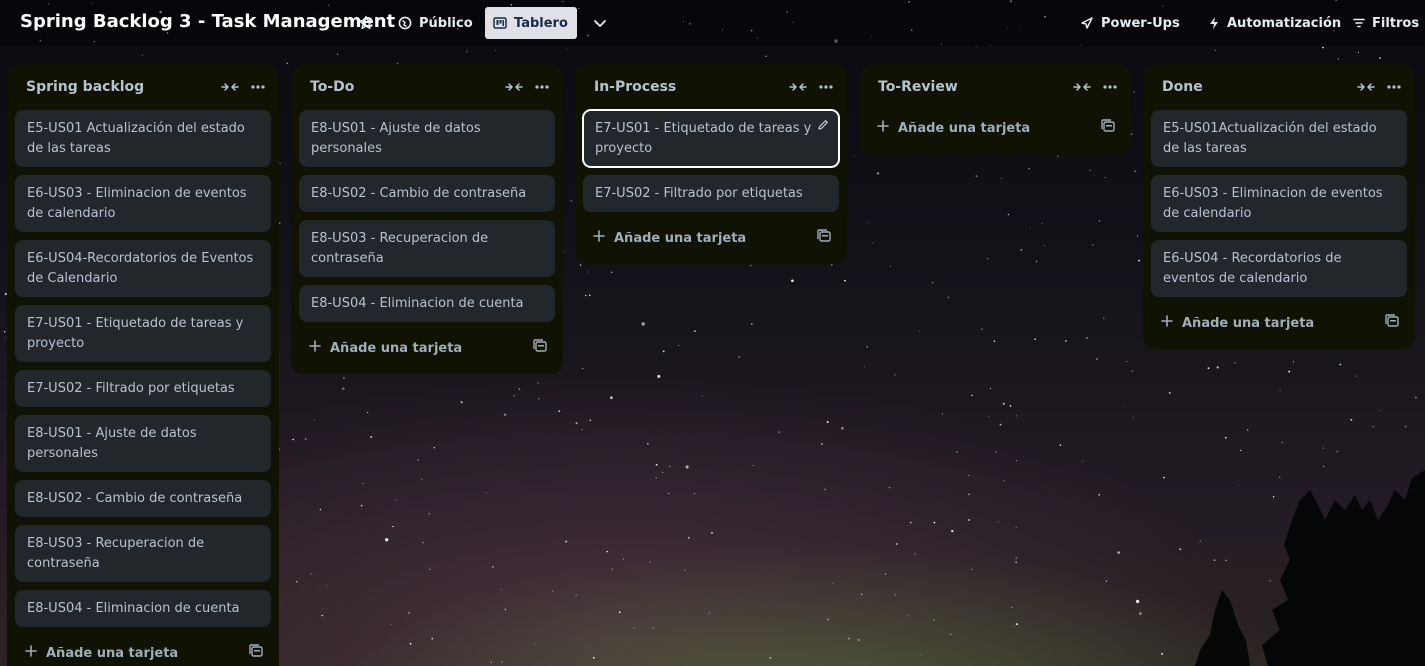 The height and width of the screenshot is (666, 1425). I want to click on board-view-button: Tablero, so click(531, 23).